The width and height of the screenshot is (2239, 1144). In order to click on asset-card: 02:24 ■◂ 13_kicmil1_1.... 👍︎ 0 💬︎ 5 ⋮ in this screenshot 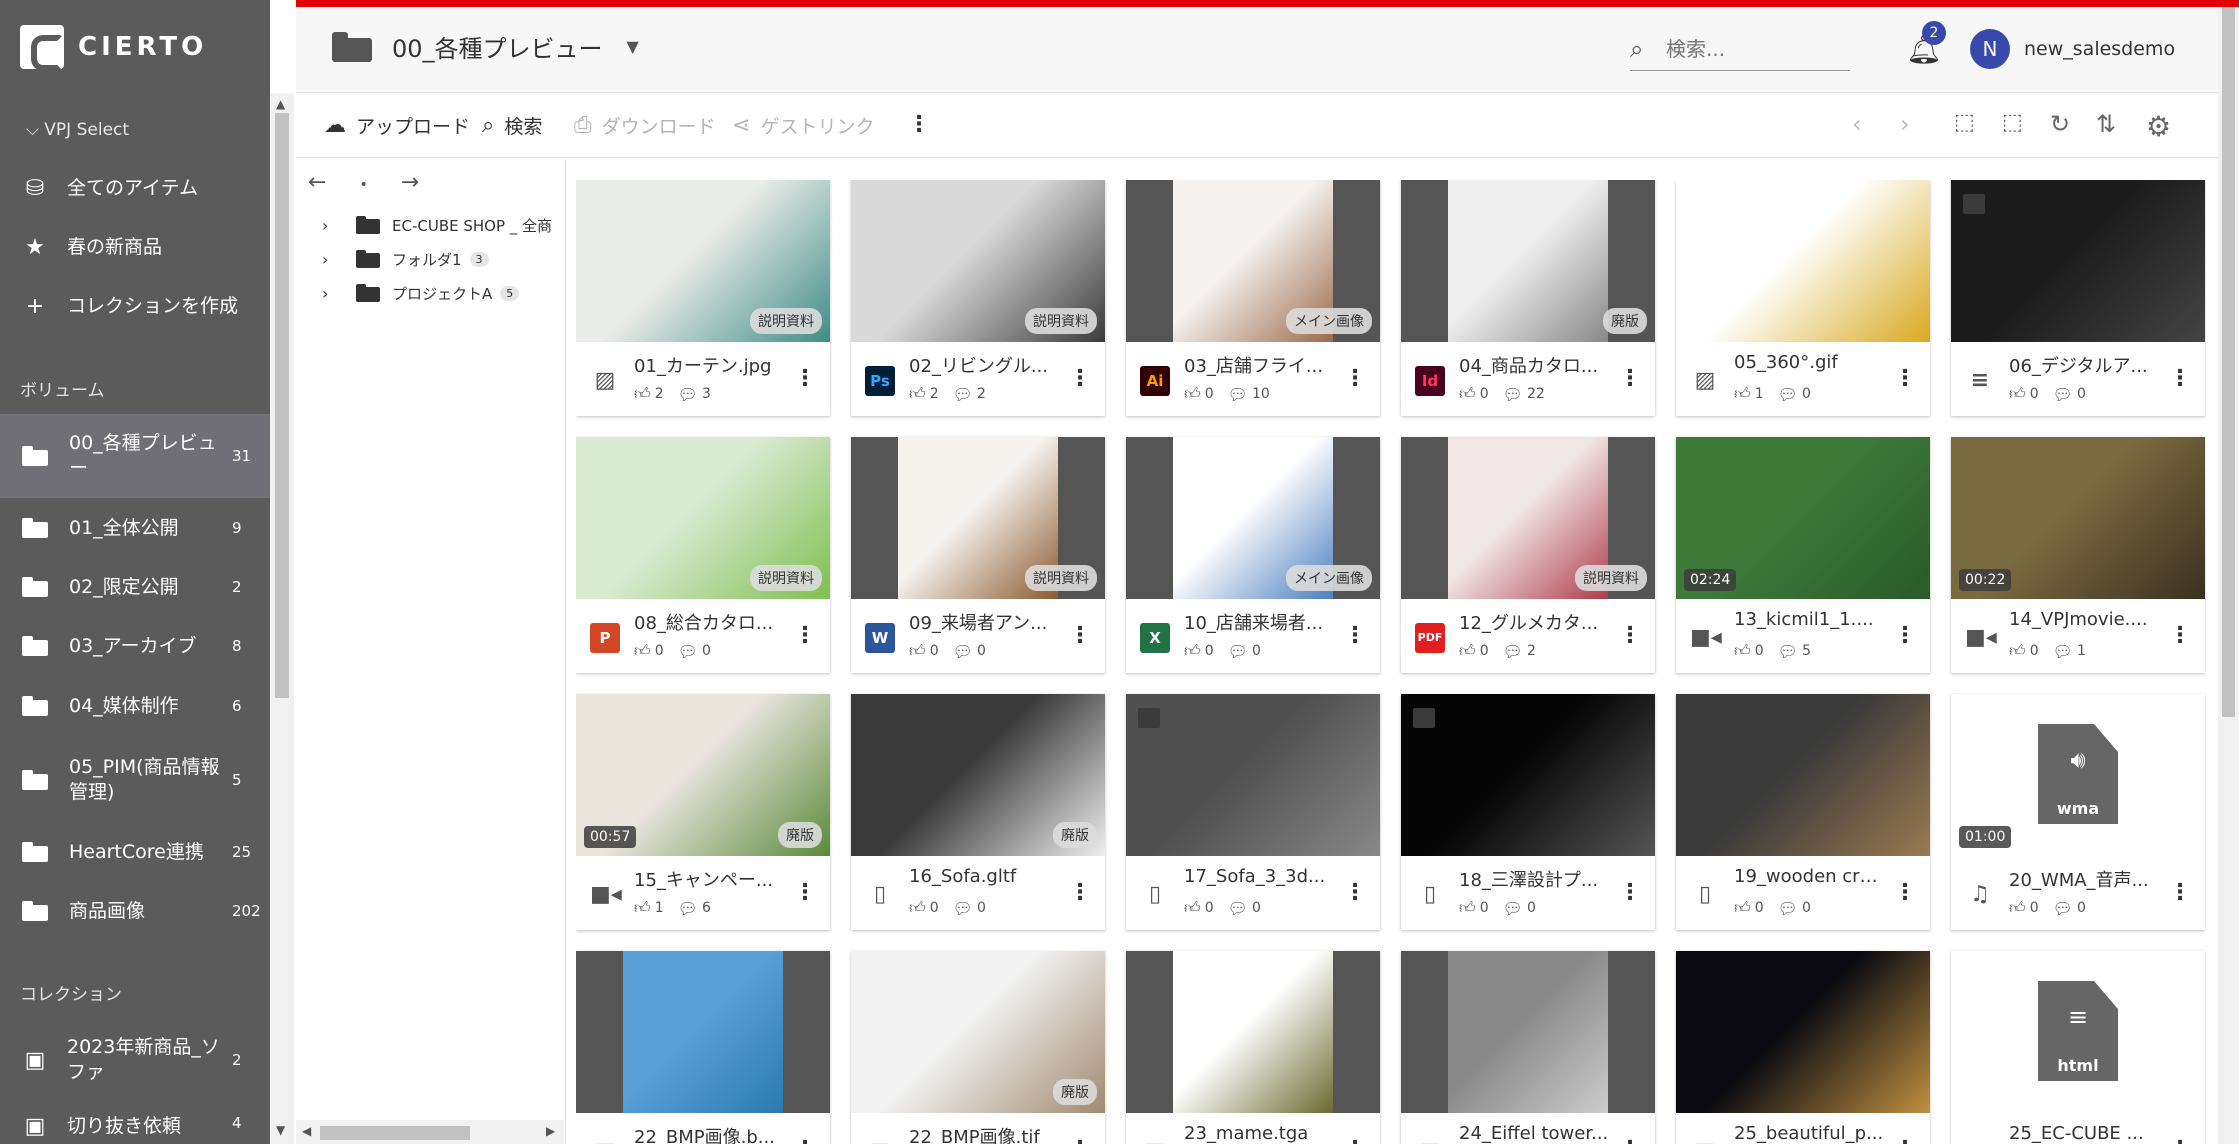, I will do `click(1803, 555)`.